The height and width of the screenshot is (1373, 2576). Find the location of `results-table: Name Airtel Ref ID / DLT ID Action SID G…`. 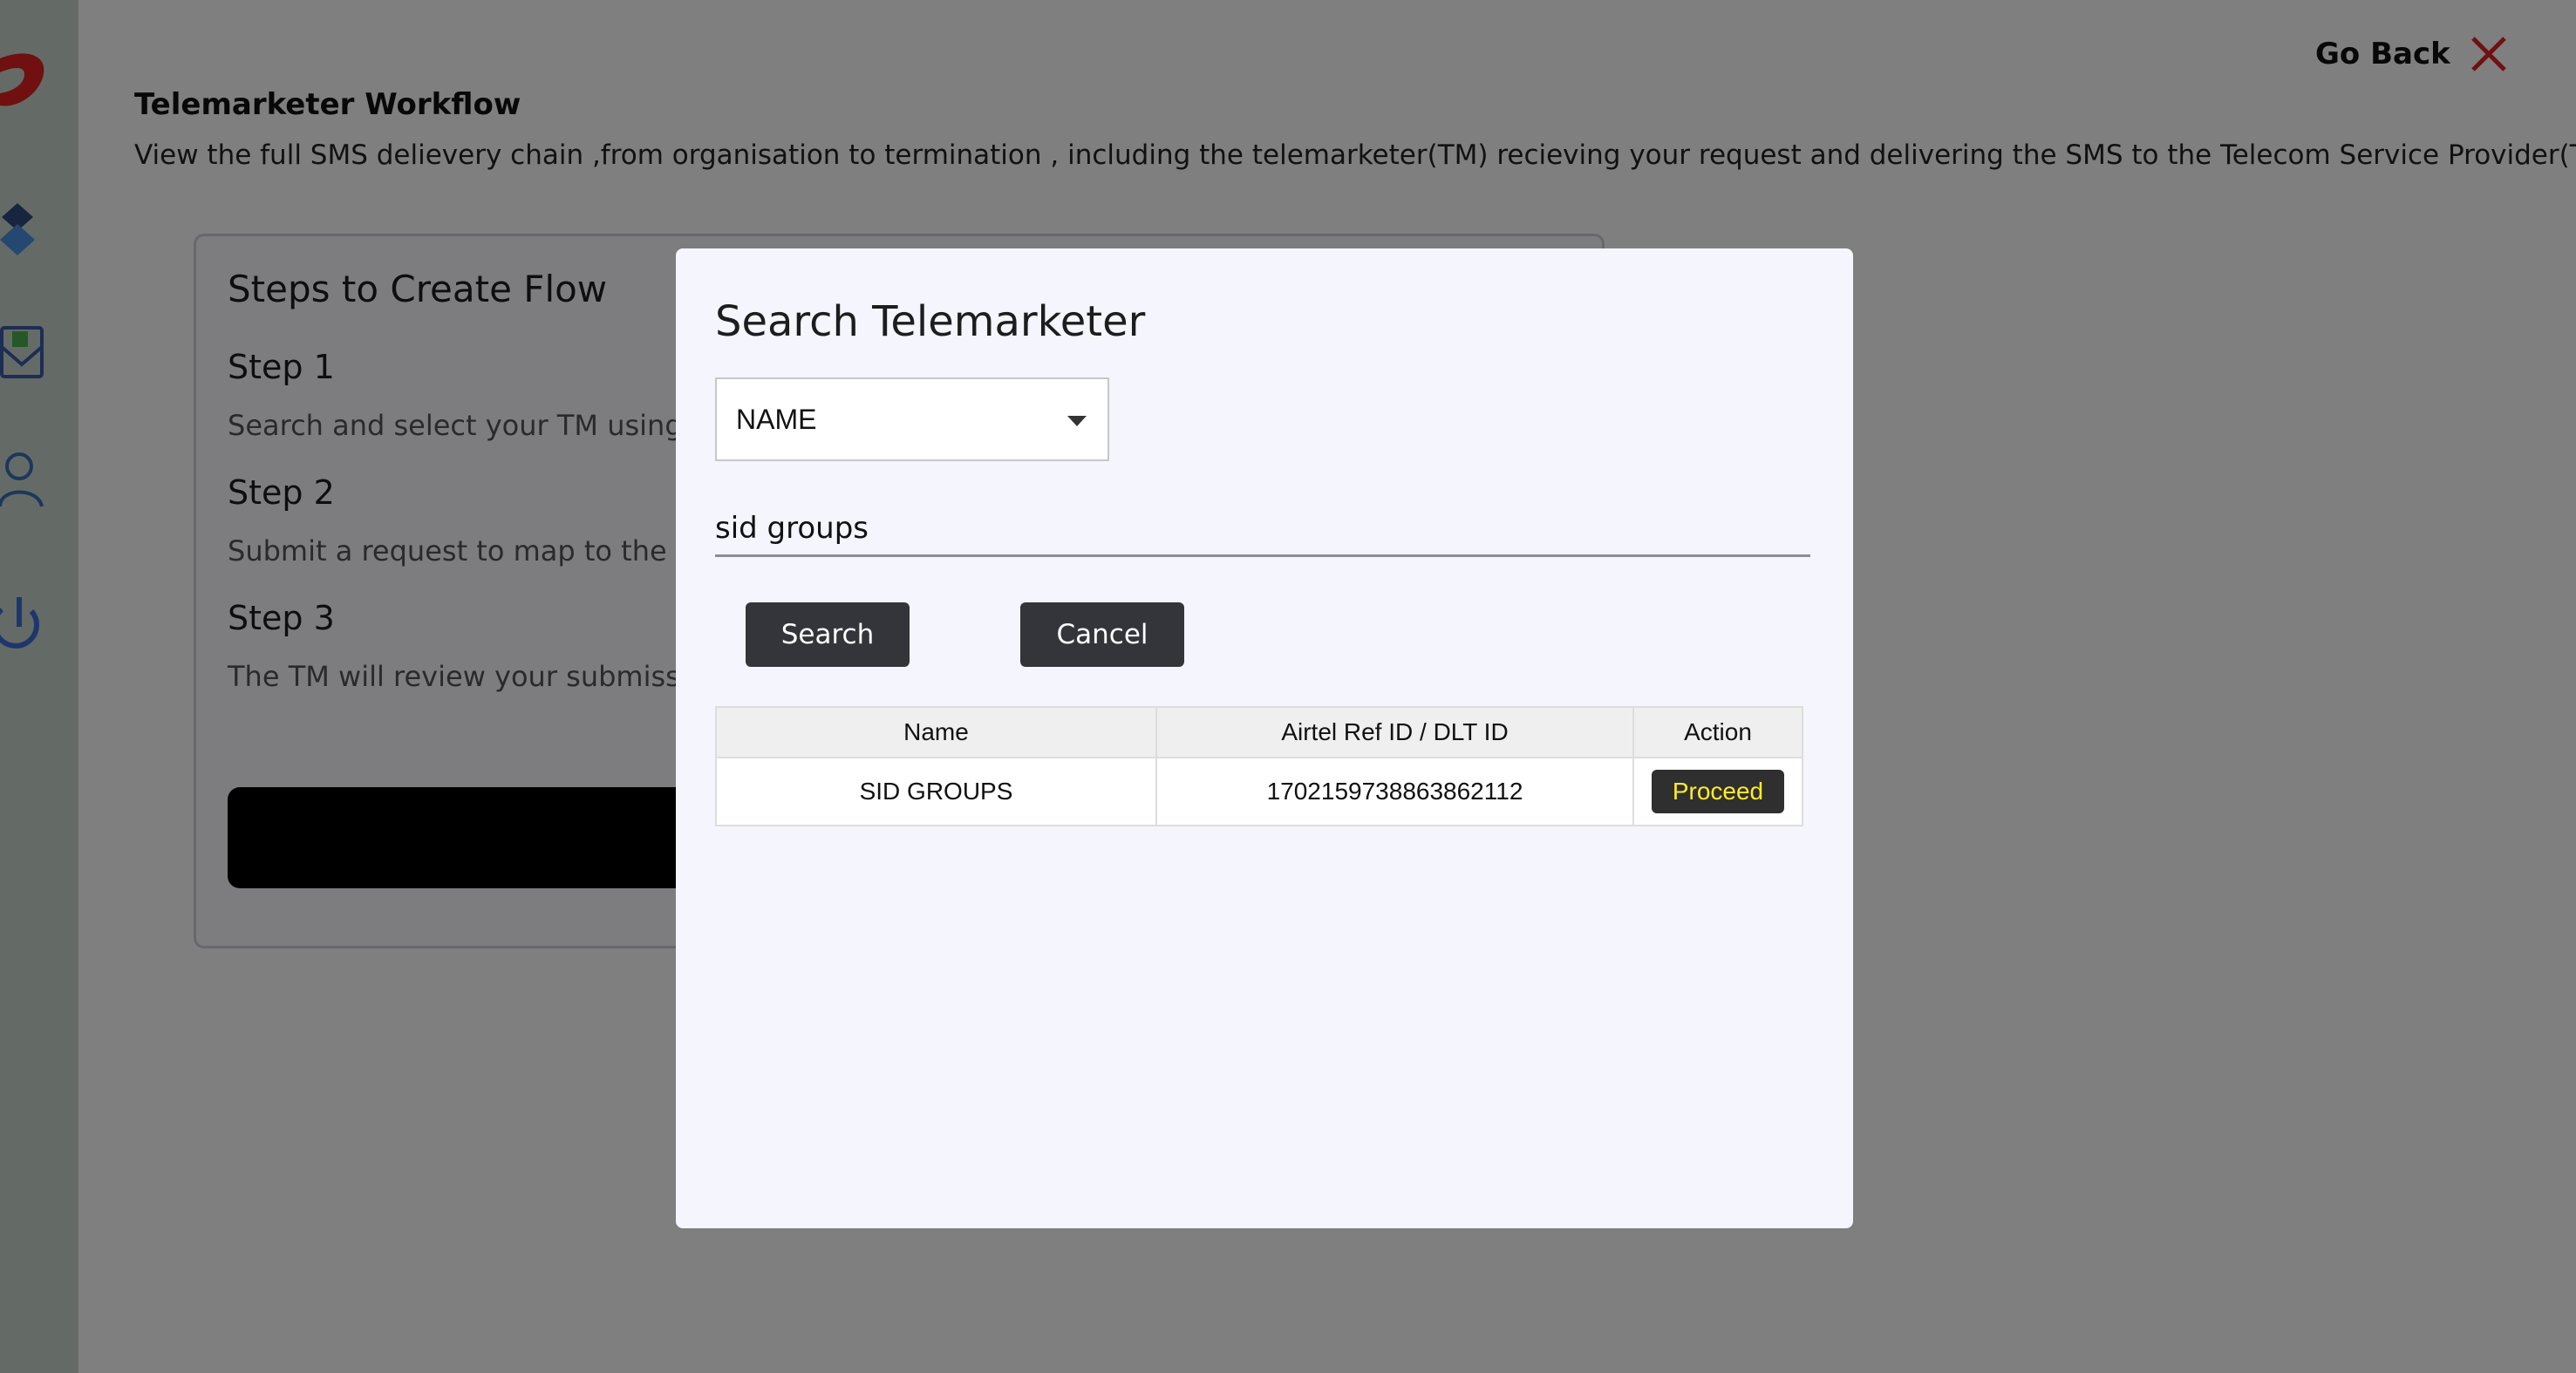

results-table: Name Airtel Ref ID / DLT ID Action SID G… is located at coordinates (1259, 766).